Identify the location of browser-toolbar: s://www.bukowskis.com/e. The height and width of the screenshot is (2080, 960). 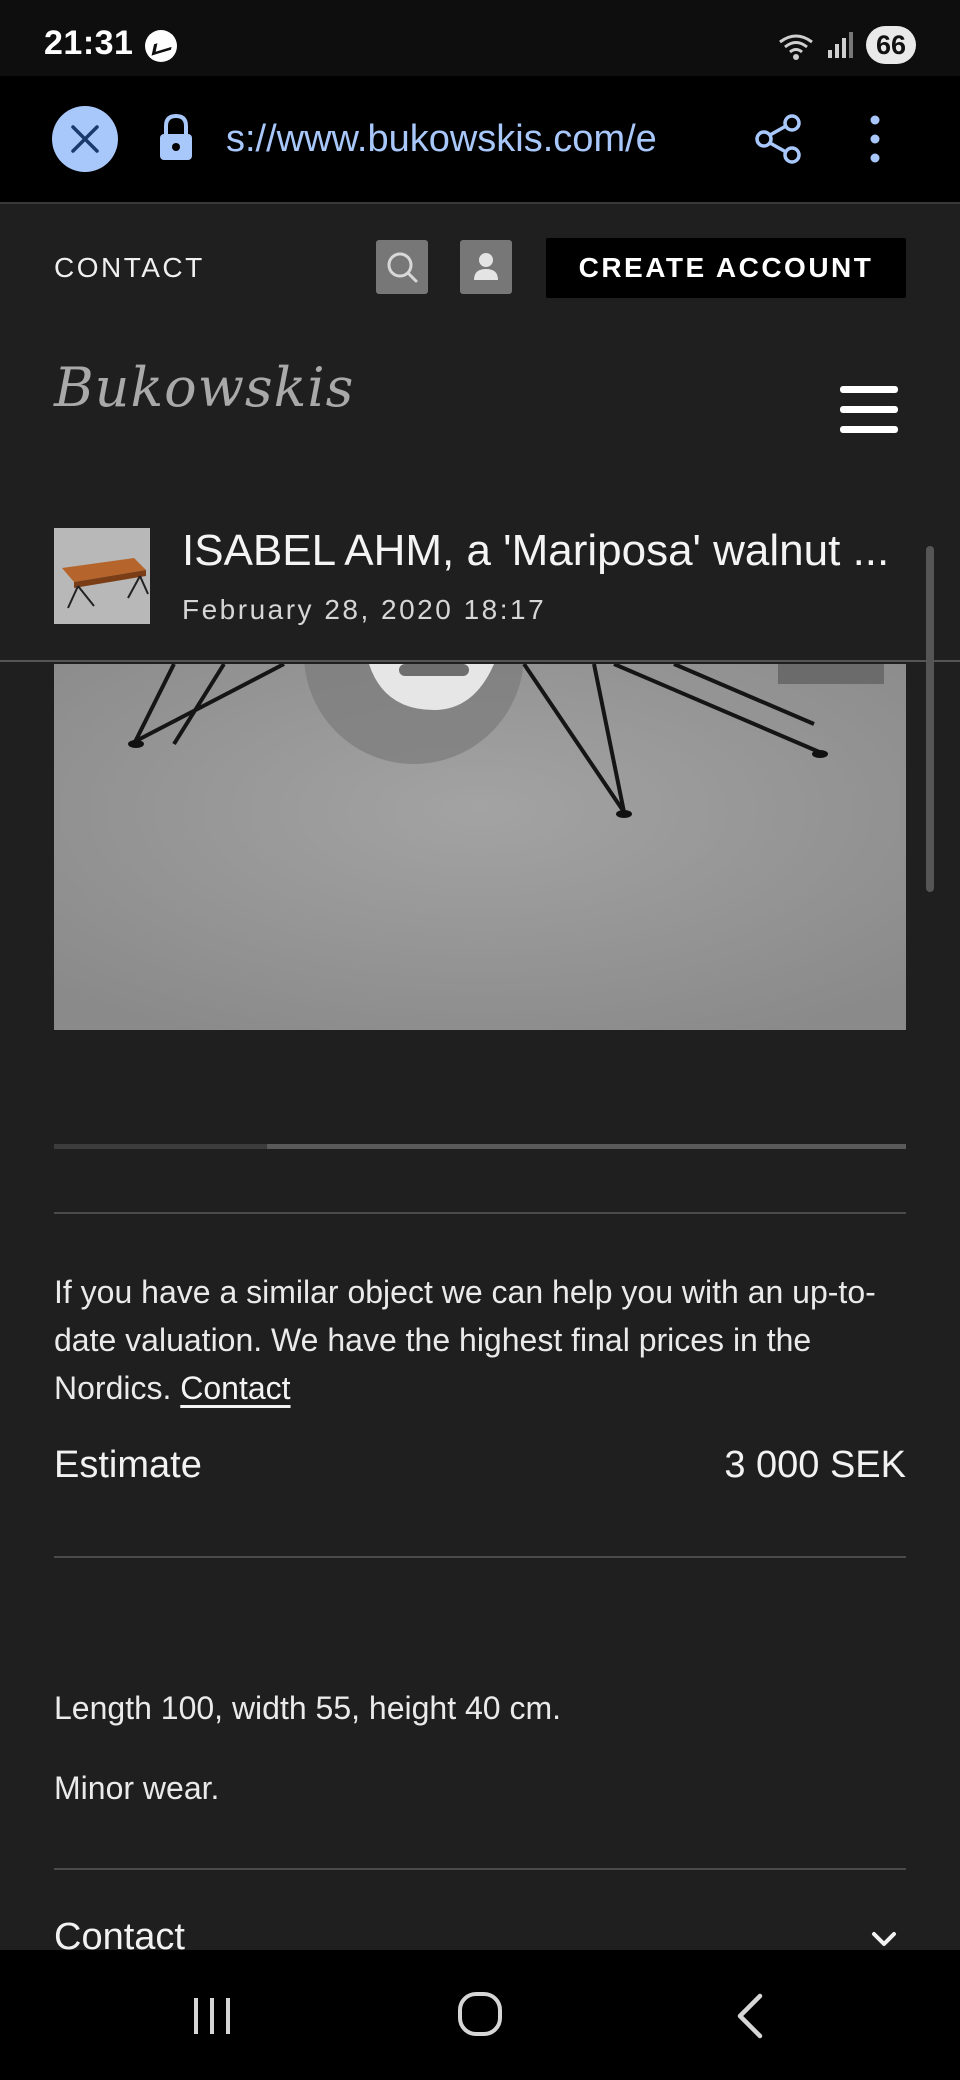
(480, 140).